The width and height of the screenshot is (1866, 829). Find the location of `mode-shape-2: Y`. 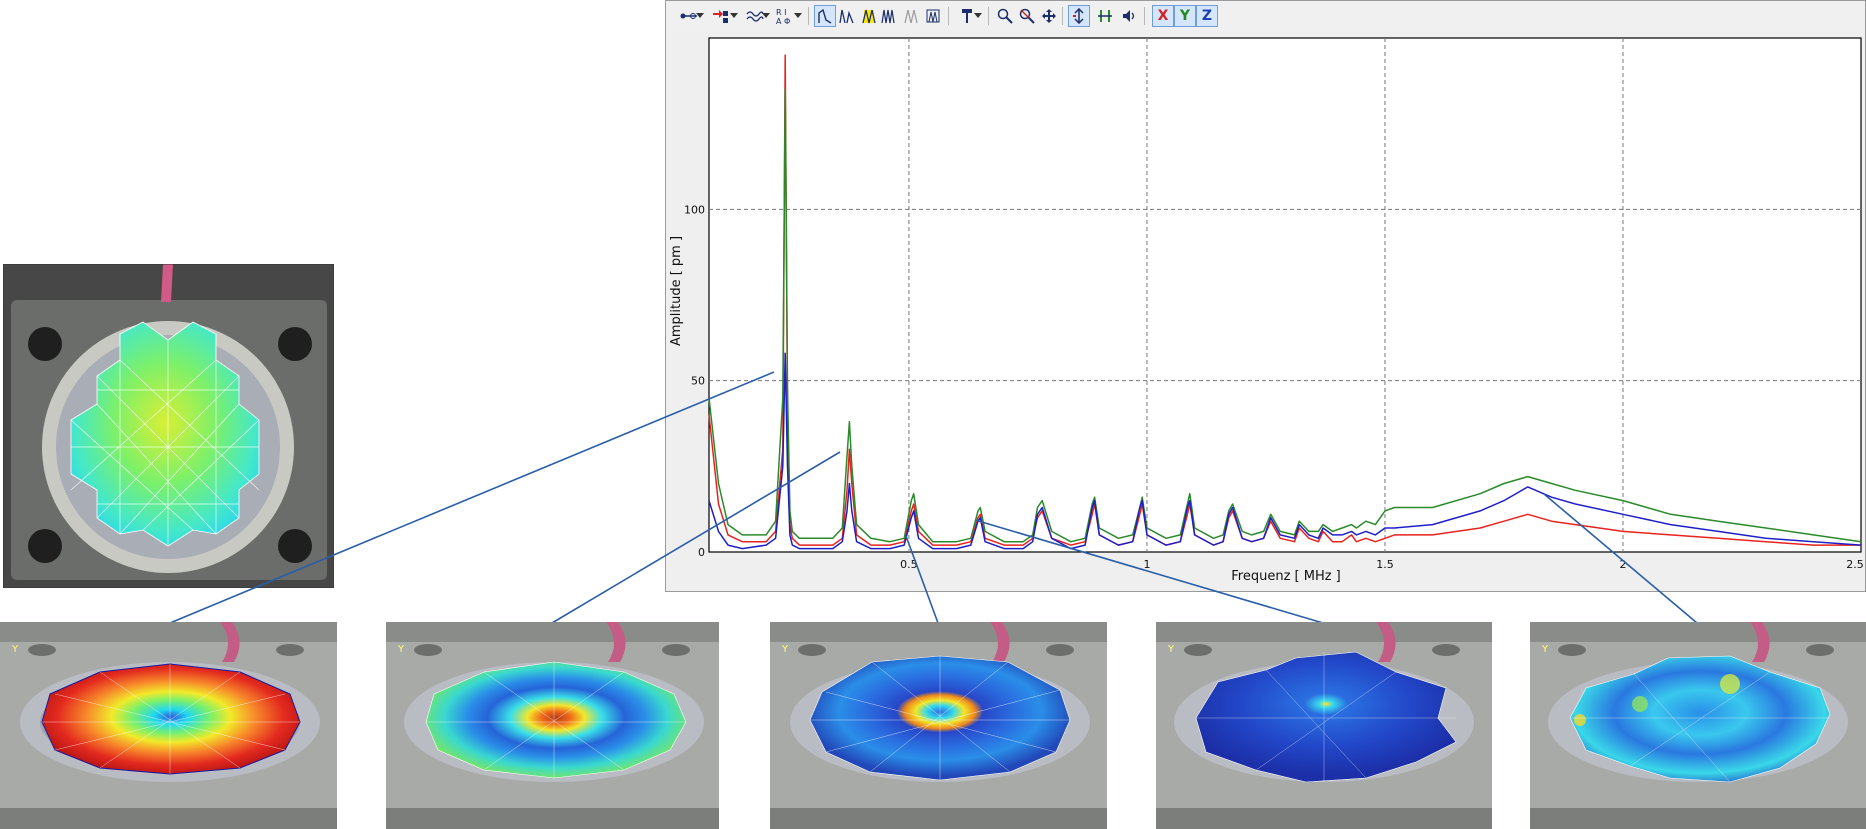

mode-shape-2: Y is located at coordinates (552, 725).